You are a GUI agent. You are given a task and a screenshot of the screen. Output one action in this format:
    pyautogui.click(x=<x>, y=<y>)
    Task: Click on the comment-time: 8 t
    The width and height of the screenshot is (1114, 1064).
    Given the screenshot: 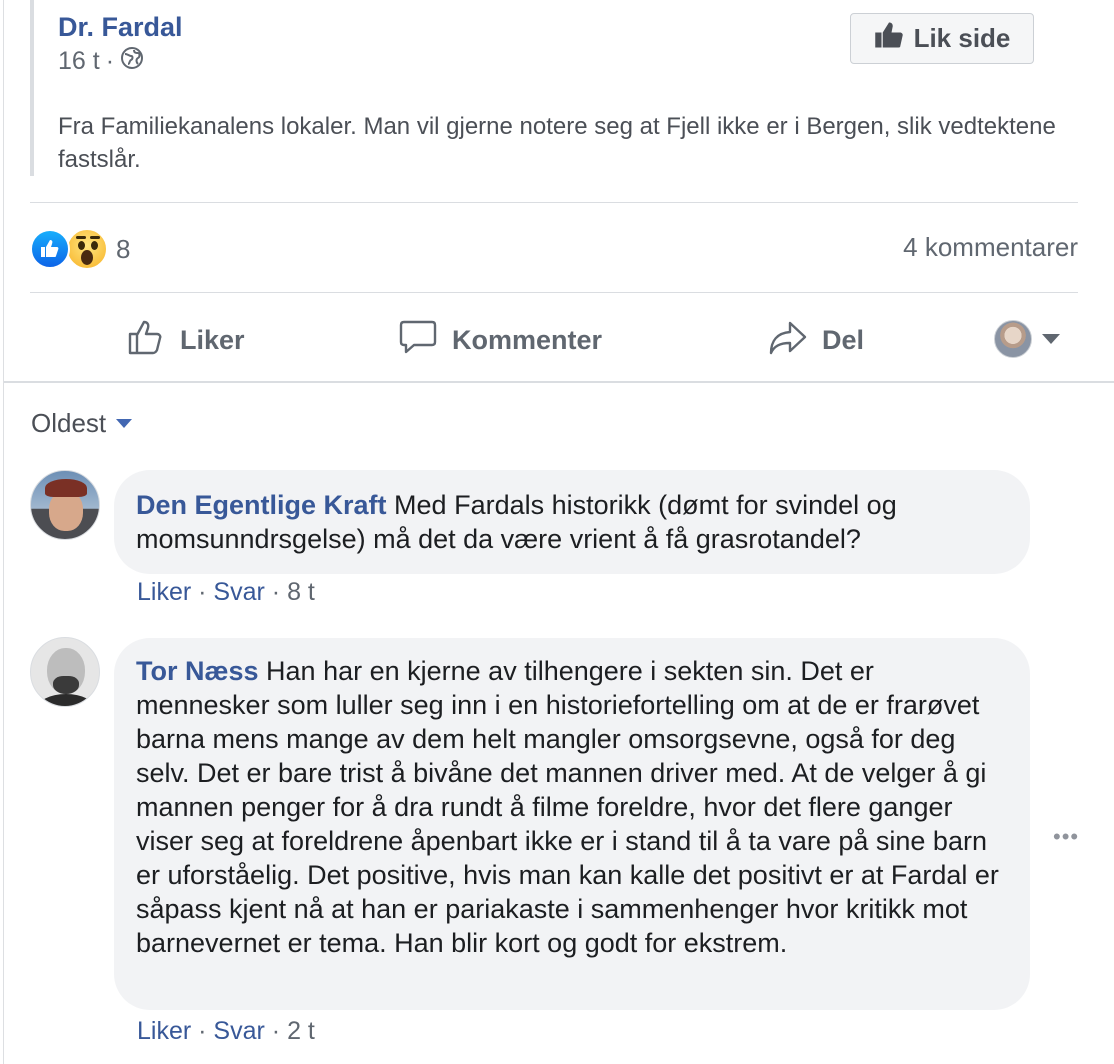 What is the action you would take?
    pyautogui.click(x=301, y=592)
    